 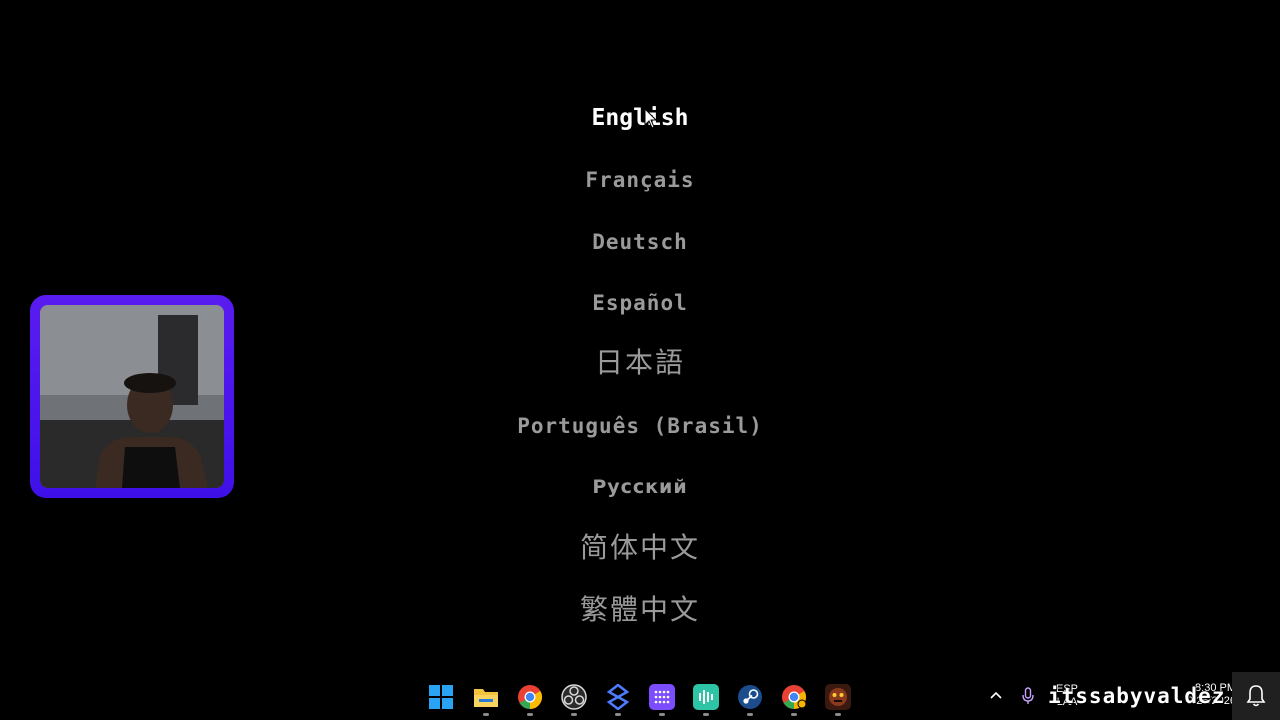 I want to click on webcam-overlay, so click(x=132, y=396).